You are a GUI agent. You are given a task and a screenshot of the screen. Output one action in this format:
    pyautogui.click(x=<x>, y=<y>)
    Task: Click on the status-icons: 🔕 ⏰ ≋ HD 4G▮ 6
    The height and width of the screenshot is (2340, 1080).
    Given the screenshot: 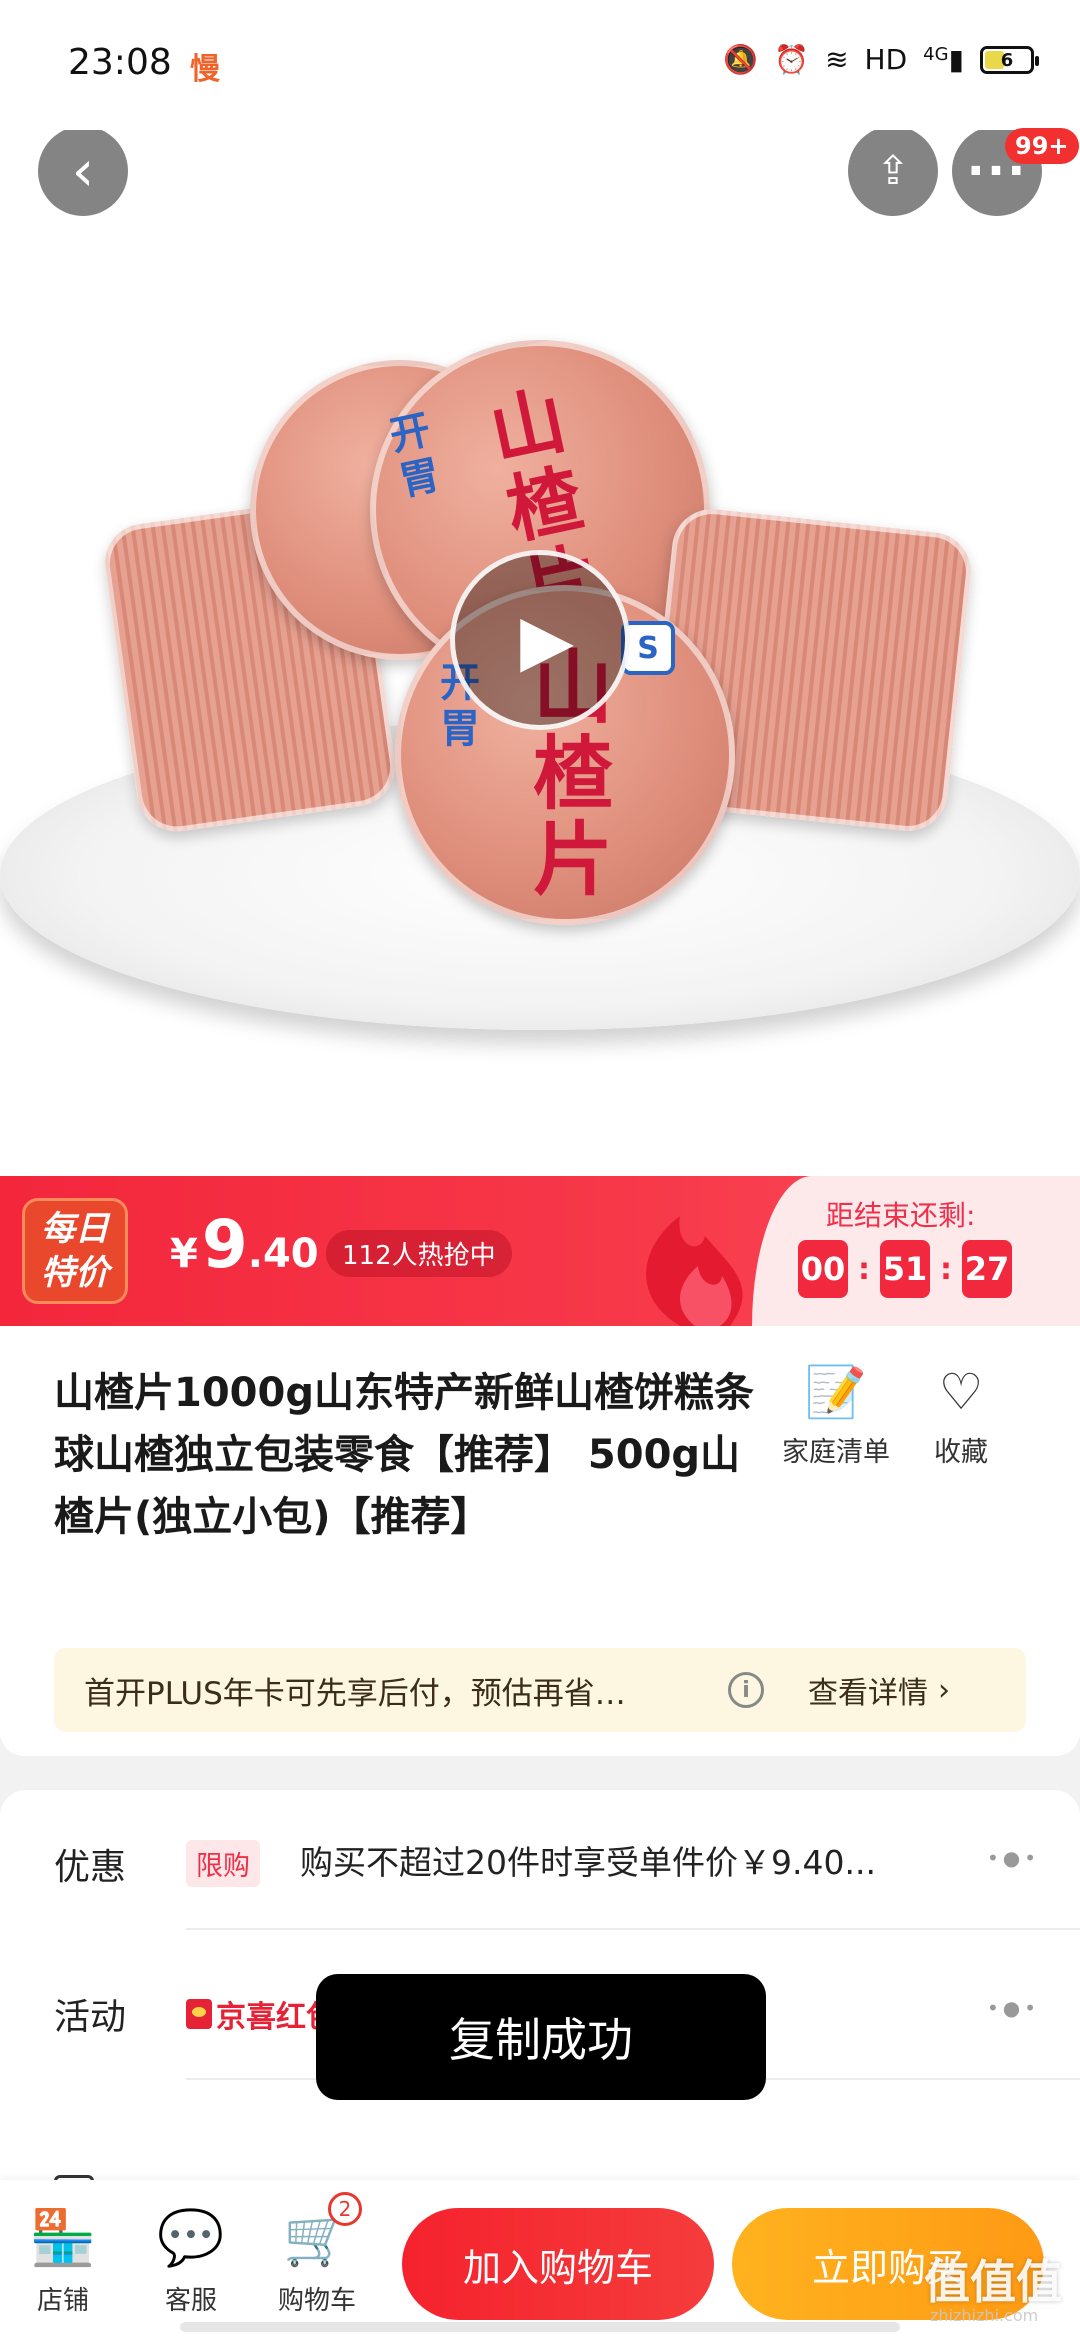 What is the action you would take?
    pyautogui.click(x=881, y=59)
    